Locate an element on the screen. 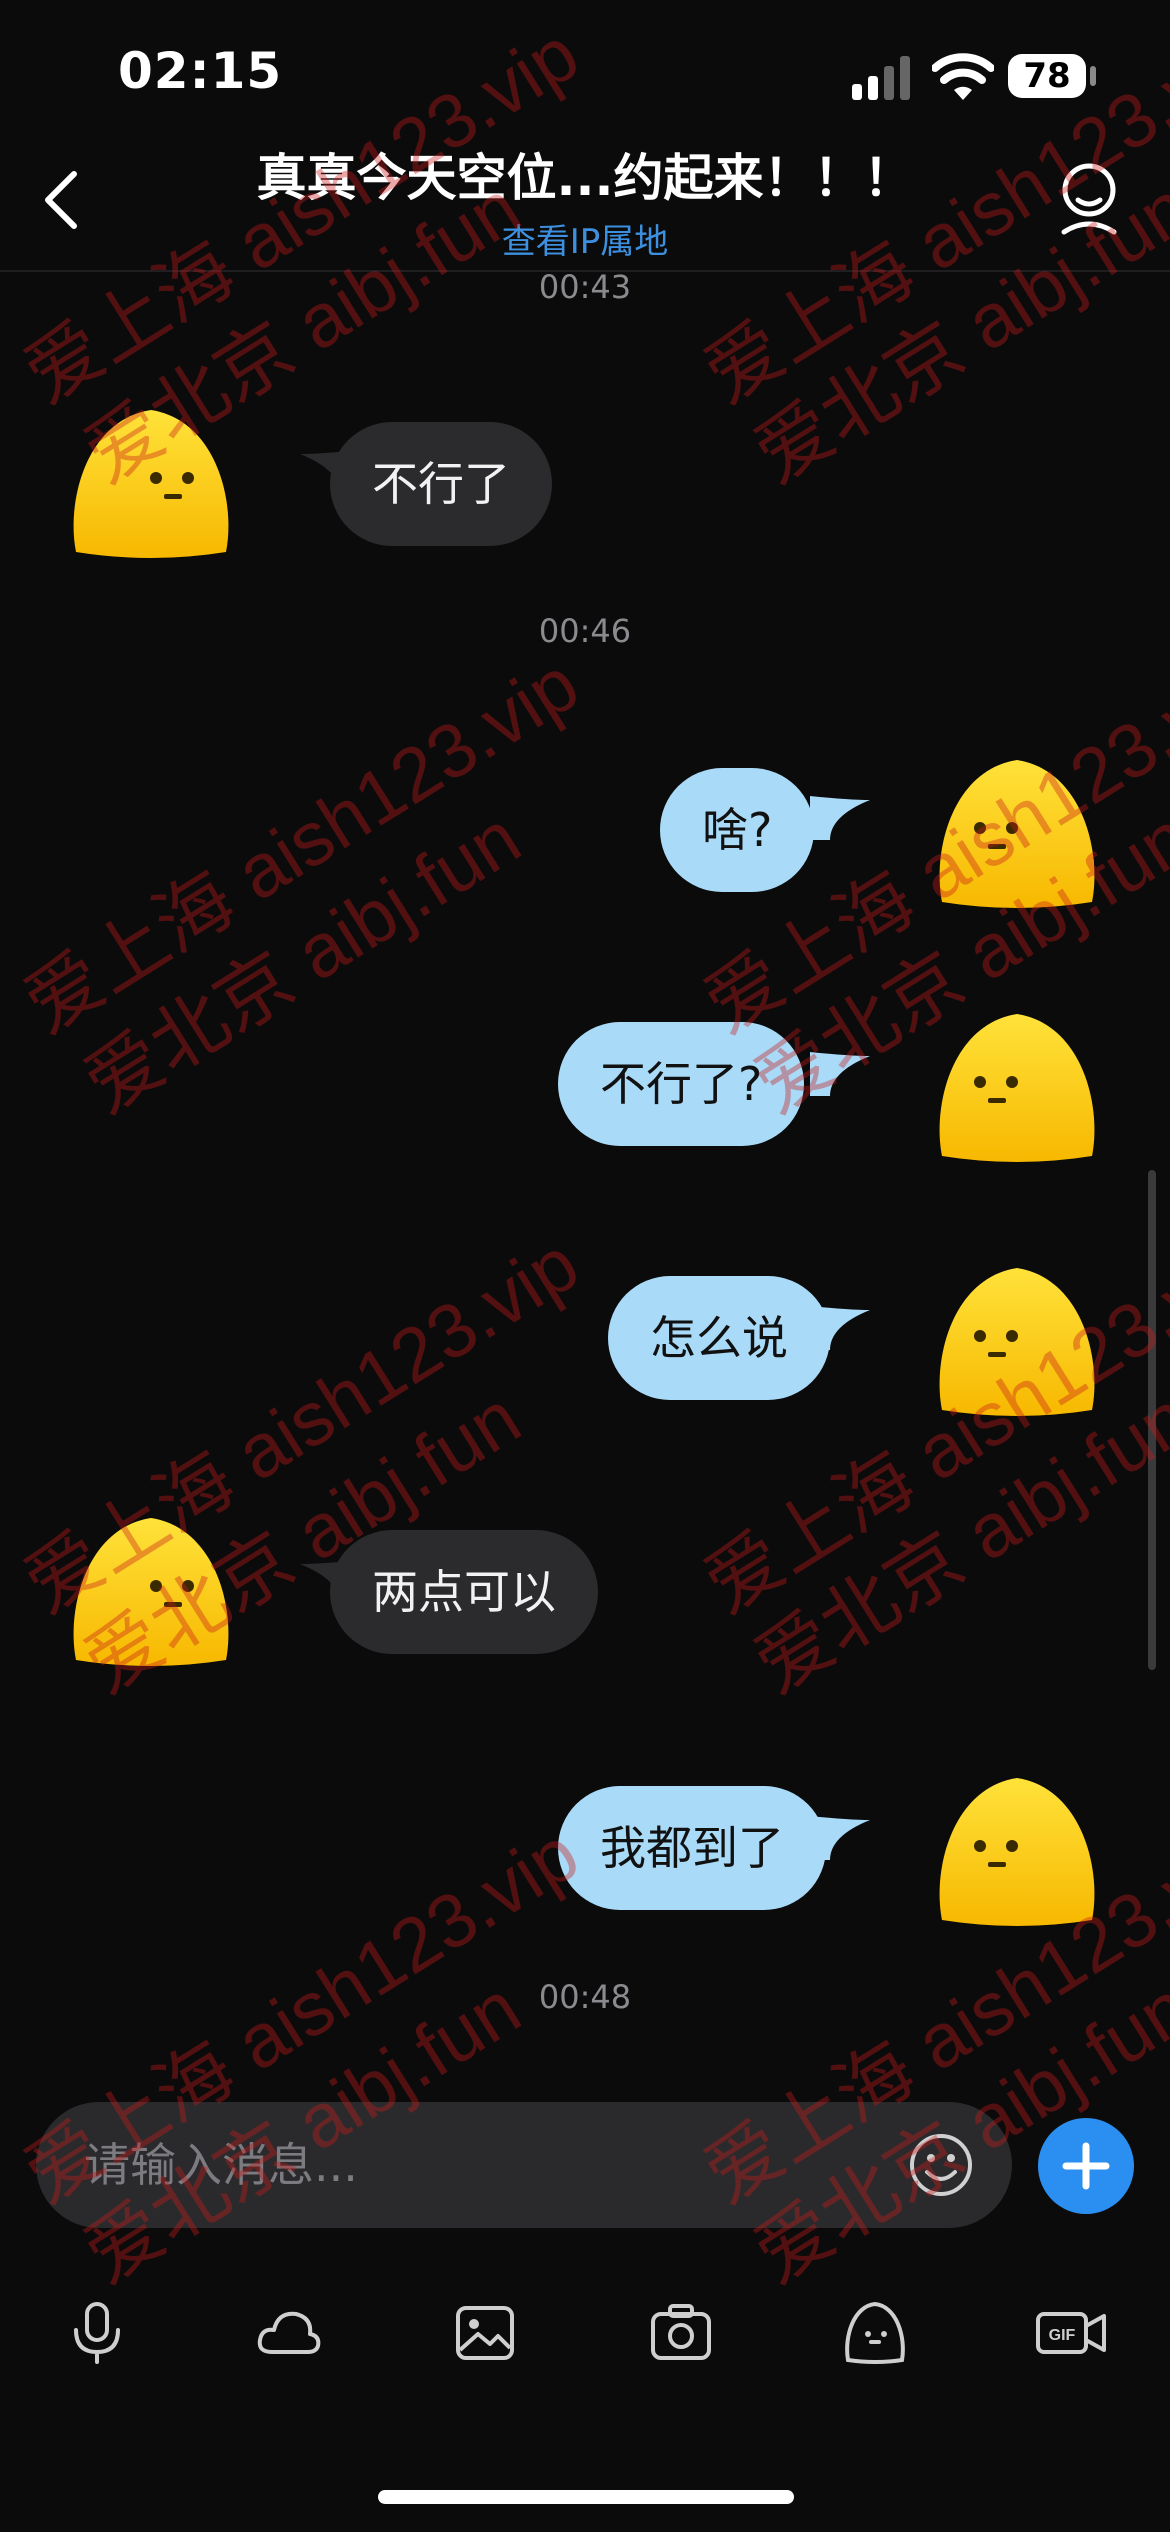 Image resolution: width=1170 pixels, height=2532 pixels. message-bubble-incoming: 两点可以 is located at coordinates (464, 1592).